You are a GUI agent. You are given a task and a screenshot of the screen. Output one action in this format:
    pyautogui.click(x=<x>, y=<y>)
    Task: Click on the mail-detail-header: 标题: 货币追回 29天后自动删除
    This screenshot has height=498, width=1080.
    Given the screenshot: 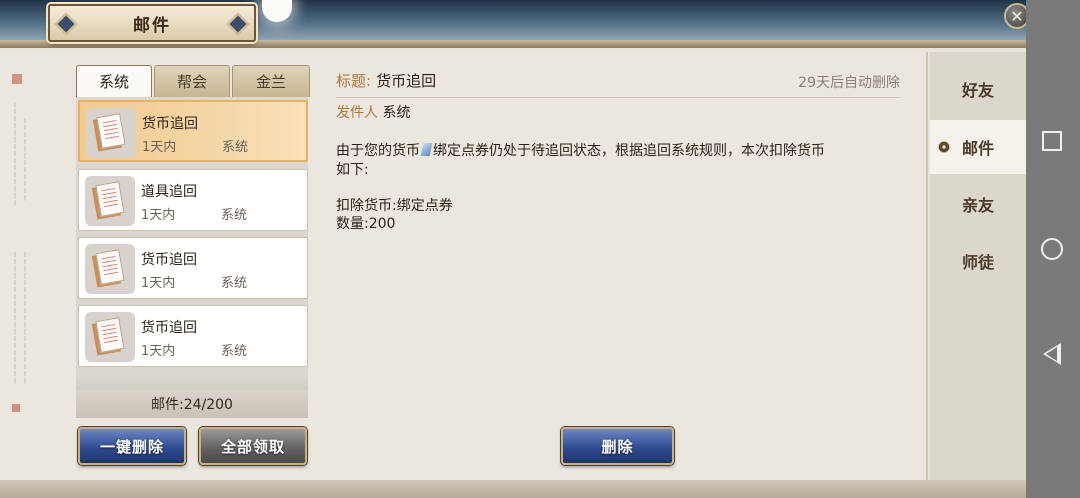 What is the action you would take?
    pyautogui.click(x=618, y=84)
    